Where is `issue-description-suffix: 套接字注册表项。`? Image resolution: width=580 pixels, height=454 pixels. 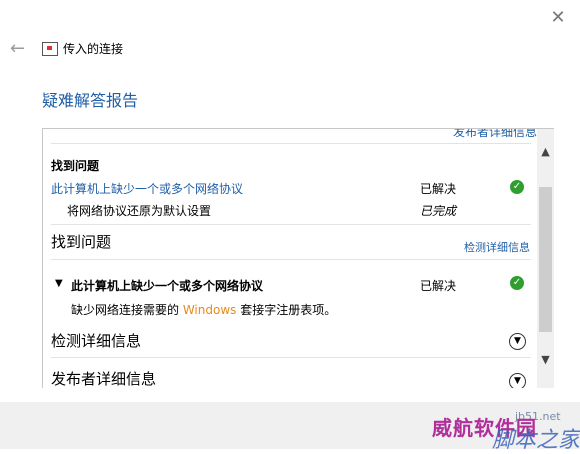
issue-description-suffix: 套接字注册表项。 is located at coordinates (286, 310).